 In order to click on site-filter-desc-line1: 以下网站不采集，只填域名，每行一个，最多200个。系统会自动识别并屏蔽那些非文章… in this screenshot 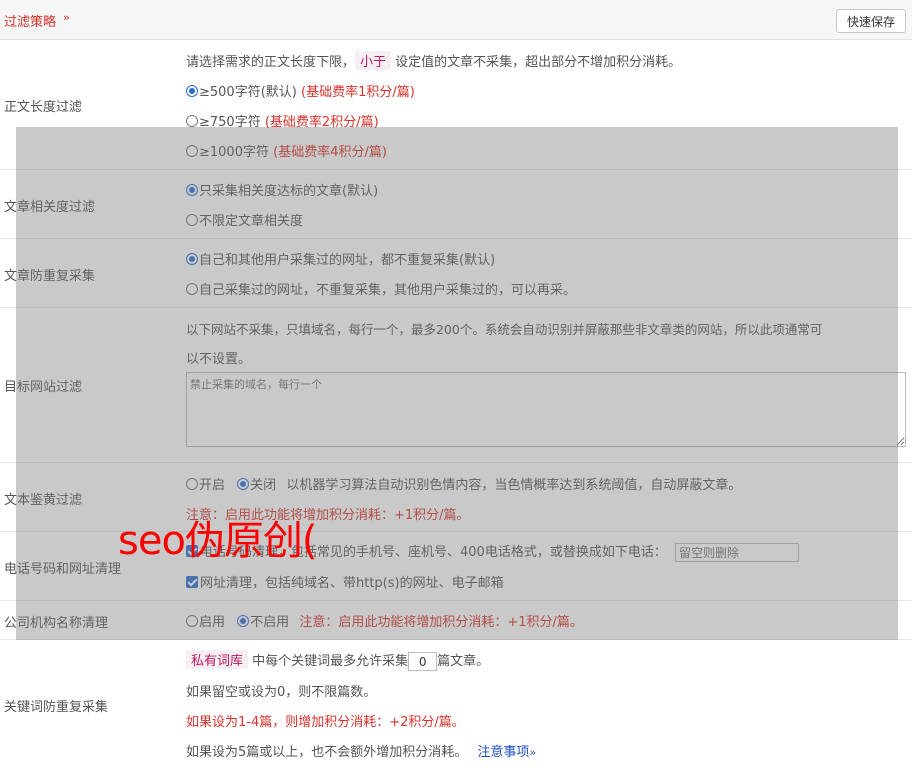, I will do `click(504, 329)`.